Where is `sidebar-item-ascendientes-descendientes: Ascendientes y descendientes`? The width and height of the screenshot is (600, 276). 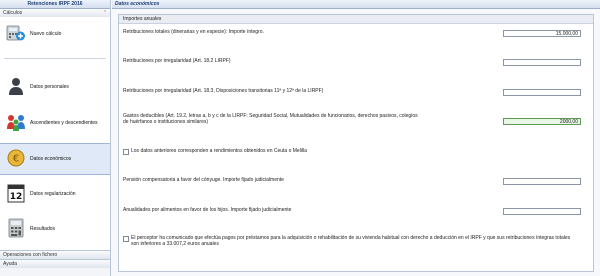 sidebar-item-ascendientes-descendientes: Ascendientes y descendientes is located at coordinates (55, 123).